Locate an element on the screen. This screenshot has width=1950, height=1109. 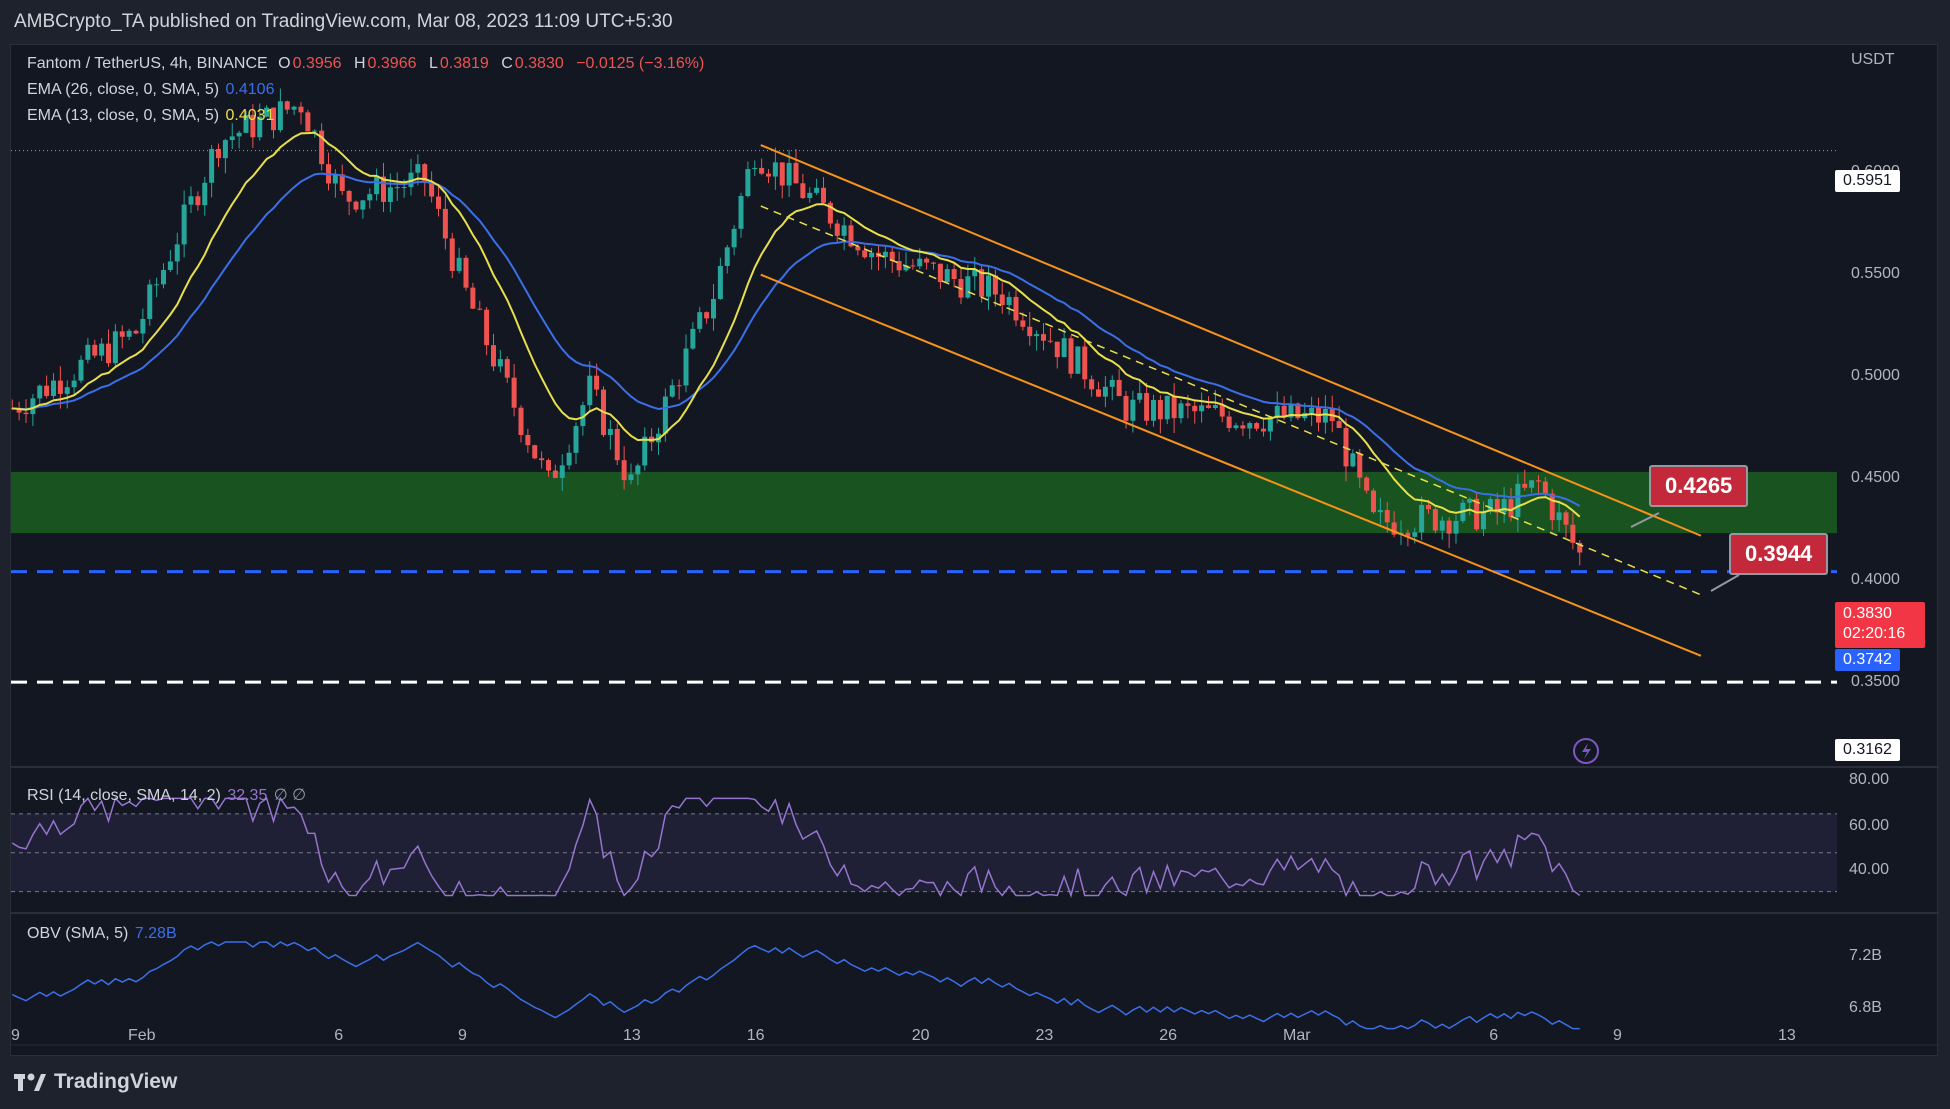
obv-tick-7.2B: 7.2B is located at coordinates (1865, 955).